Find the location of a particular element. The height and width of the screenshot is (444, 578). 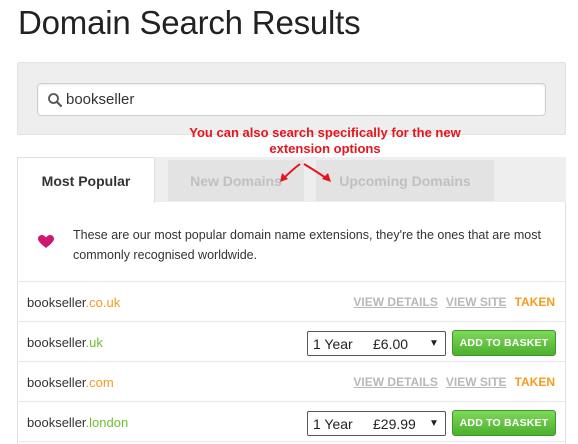

domain-name: bookseller.london is located at coordinates (77, 422).